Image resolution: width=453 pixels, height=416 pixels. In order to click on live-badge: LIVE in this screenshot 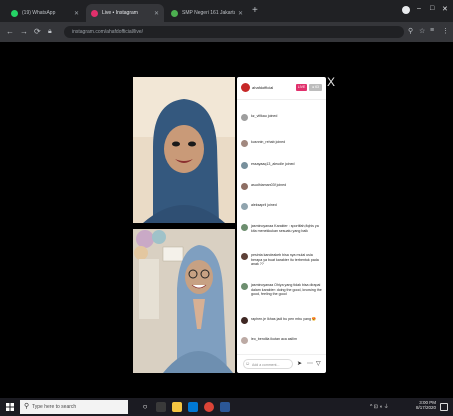, I will do `click(301, 87)`.